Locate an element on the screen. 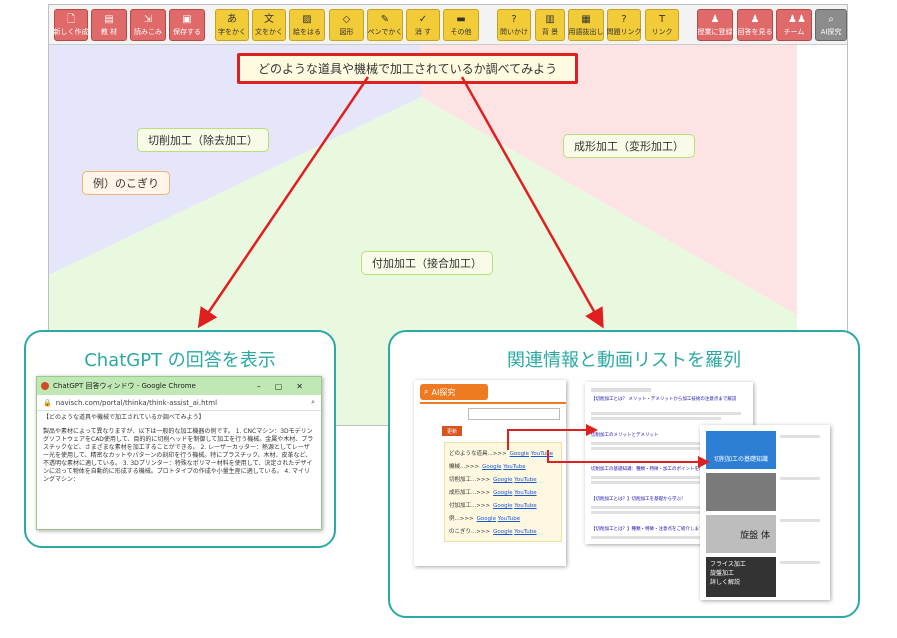  toolbar-button-1: ▤ 教 材 is located at coordinates (109, 25).